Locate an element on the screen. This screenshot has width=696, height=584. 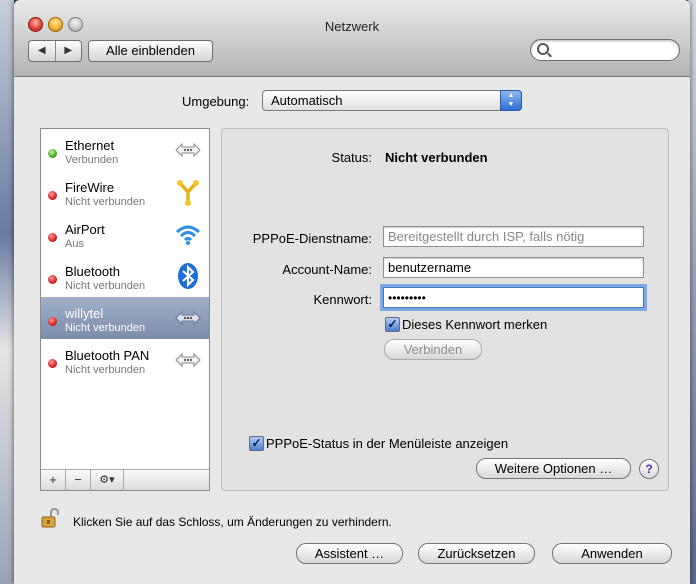
ethernet-arrows-icon is located at coordinates (188, 150).